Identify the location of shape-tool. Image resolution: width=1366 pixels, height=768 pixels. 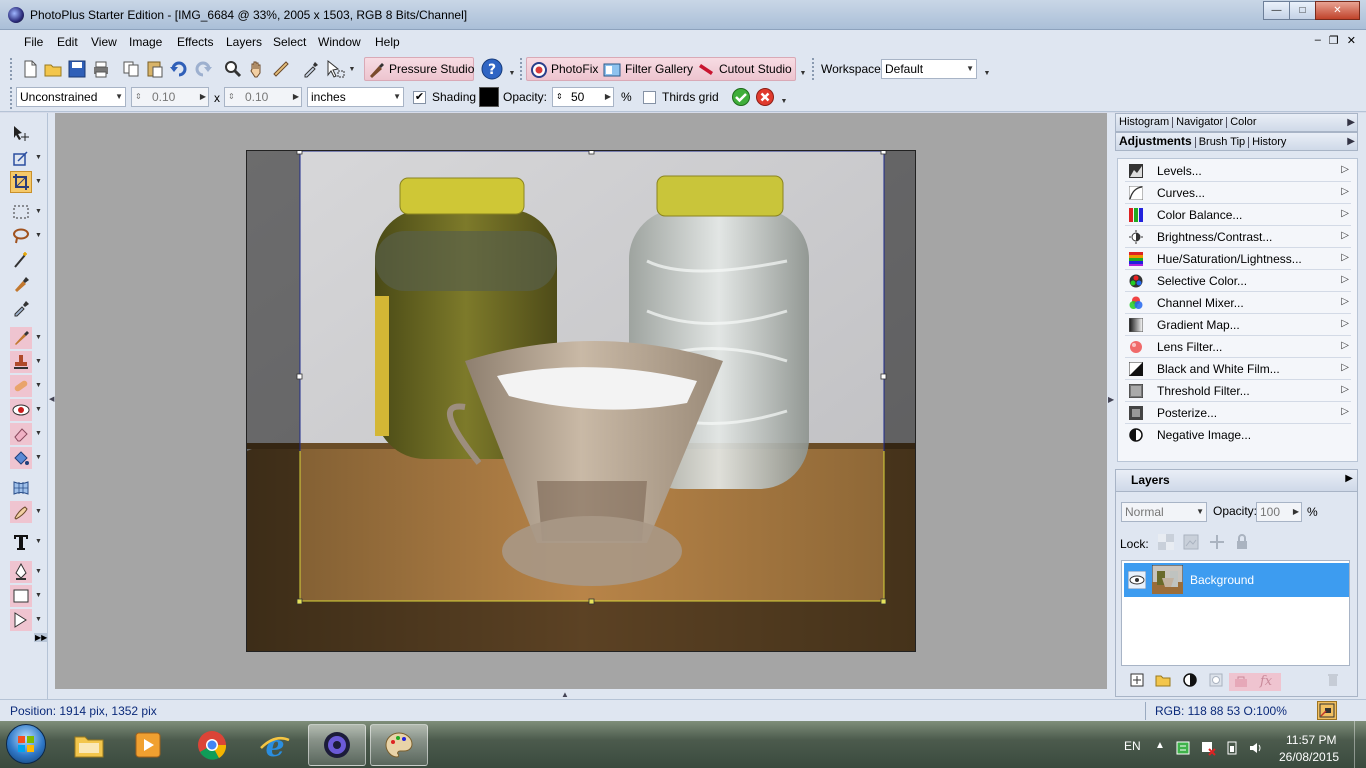
(21, 596).